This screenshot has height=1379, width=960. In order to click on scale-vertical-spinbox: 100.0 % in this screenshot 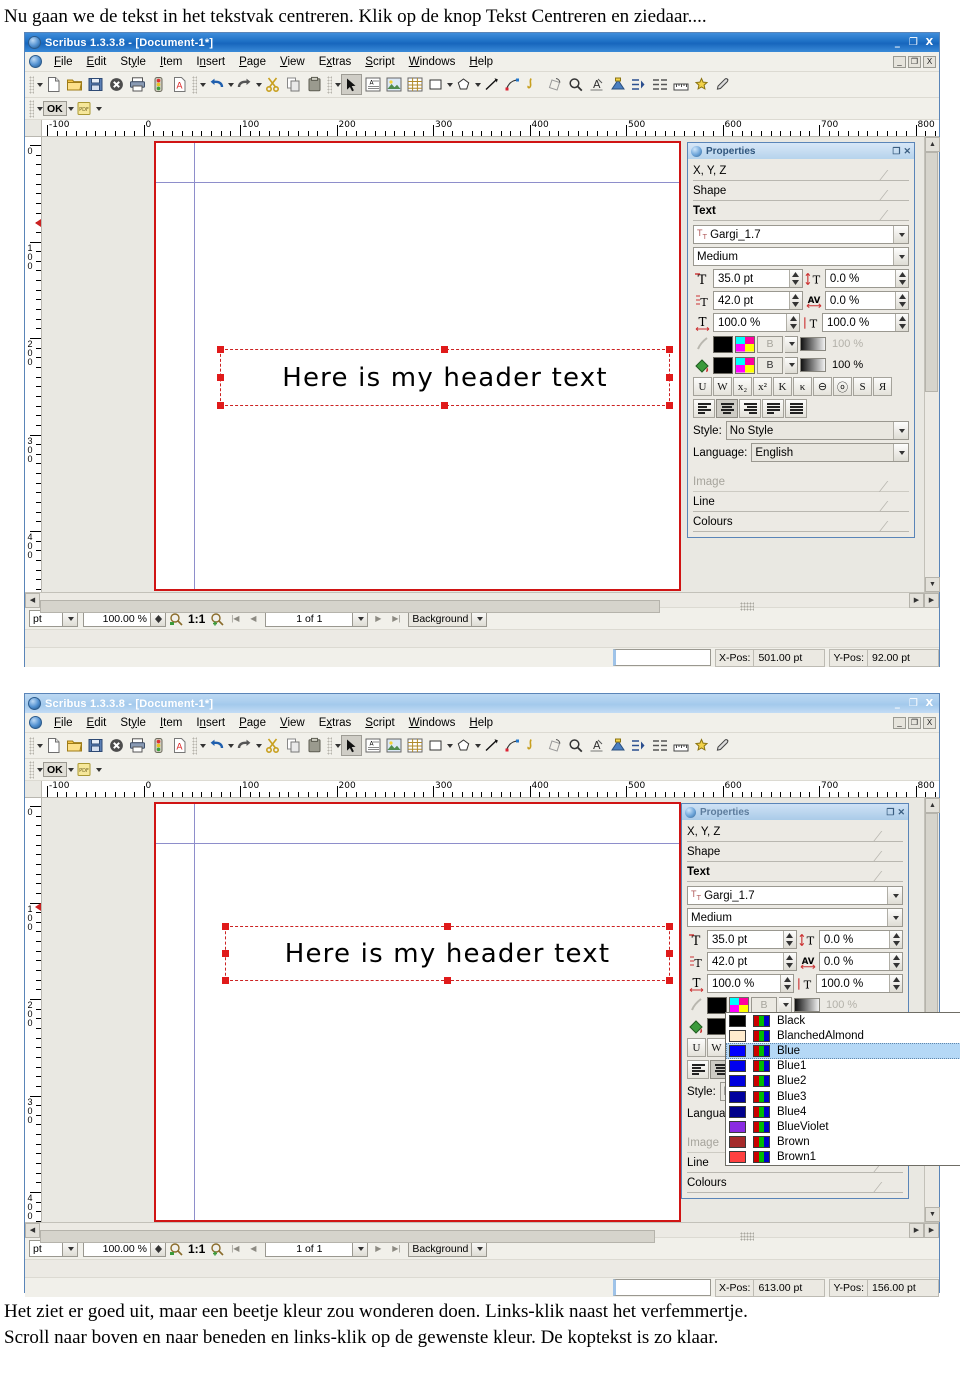, I will do `click(865, 322)`.